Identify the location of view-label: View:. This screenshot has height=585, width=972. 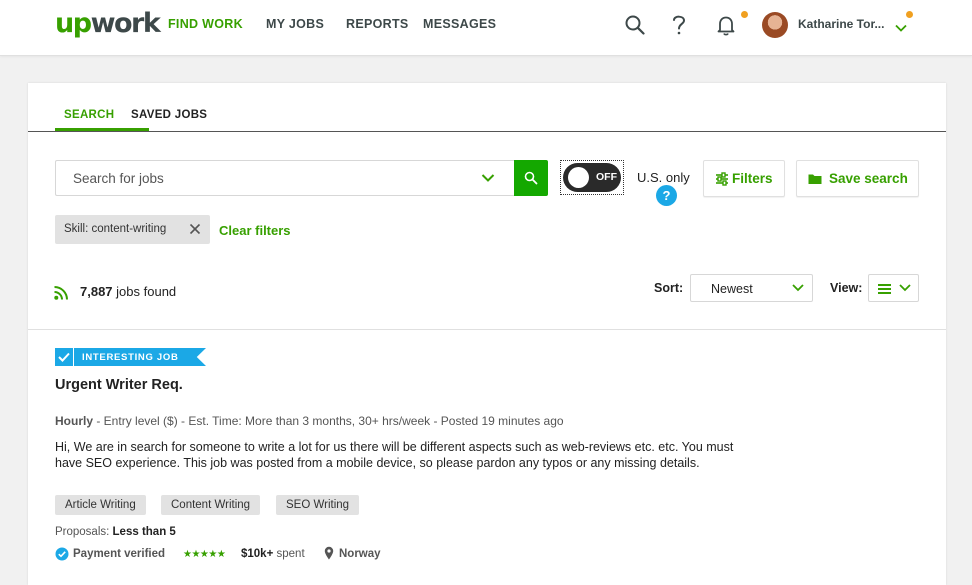
(846, 288).